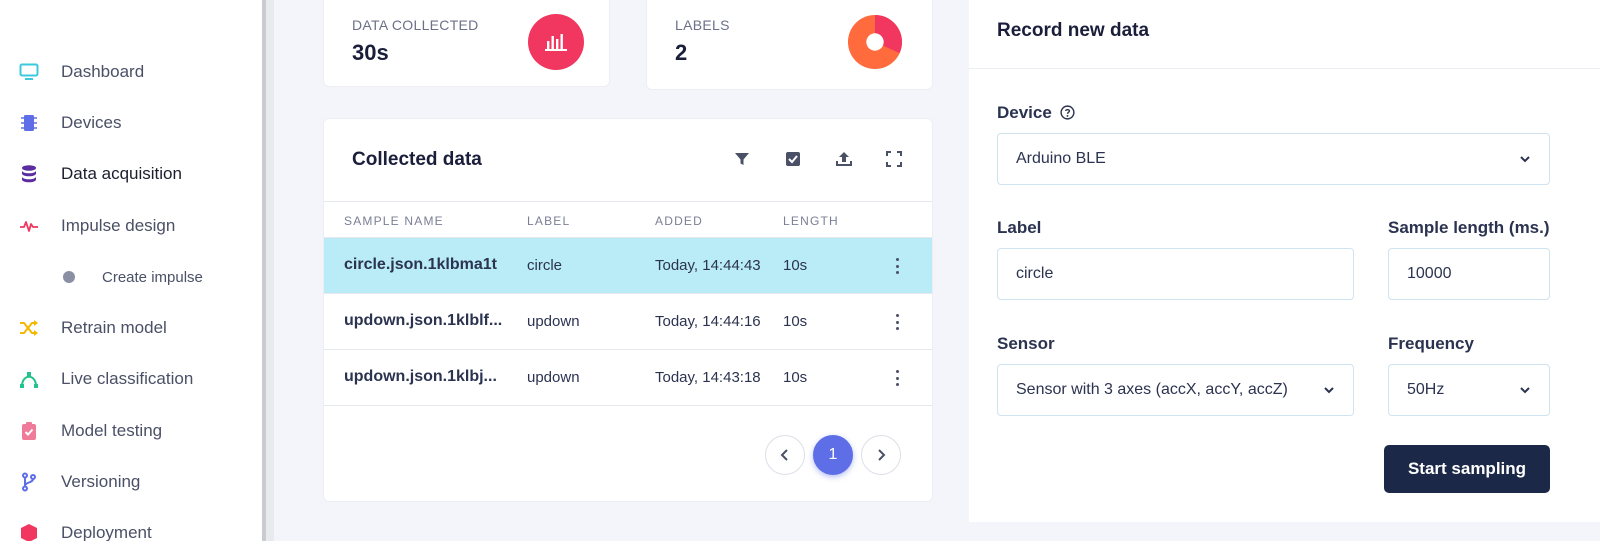 The image size is (1600, 541). I want to click on sidebar-item-retrain-model: Retrain model, so click(131, 328).